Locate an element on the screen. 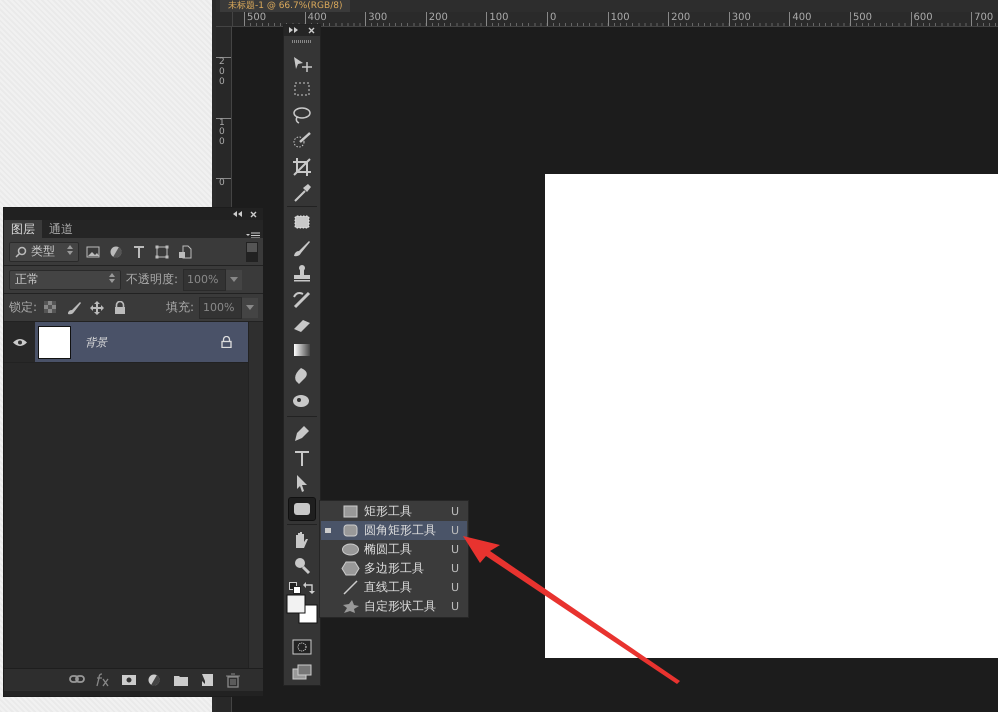  menu-item: 自定形状工具 U is located at coordinates (394, 606).